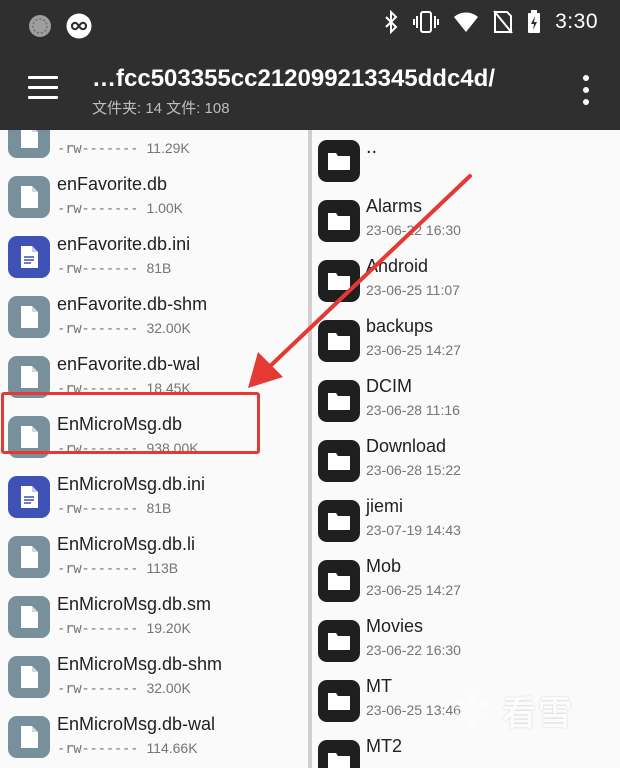 The height and width of the screenshot is (768, 620). I want to click on list-item: EnMicroMsg.db-shm -rw------- 32.00K, so click(154, 678).